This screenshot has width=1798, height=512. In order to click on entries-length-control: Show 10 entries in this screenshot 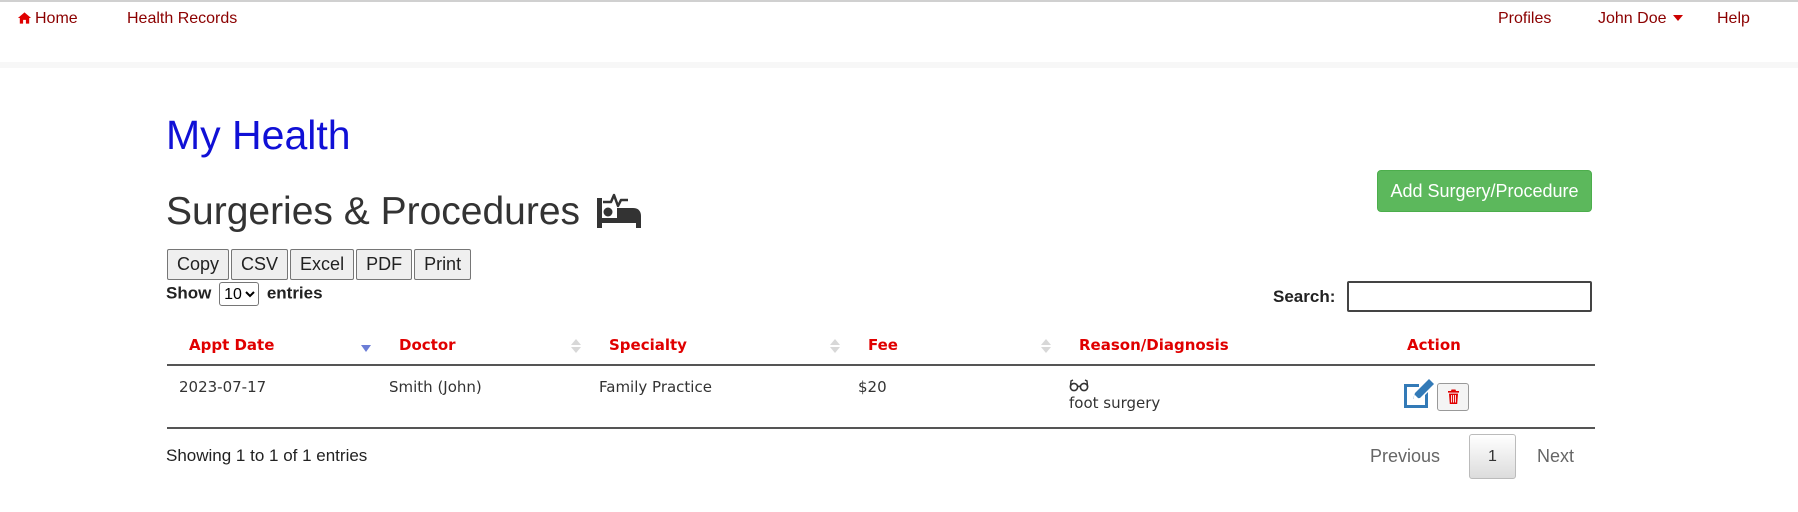, I will do `click(244, 294)`.